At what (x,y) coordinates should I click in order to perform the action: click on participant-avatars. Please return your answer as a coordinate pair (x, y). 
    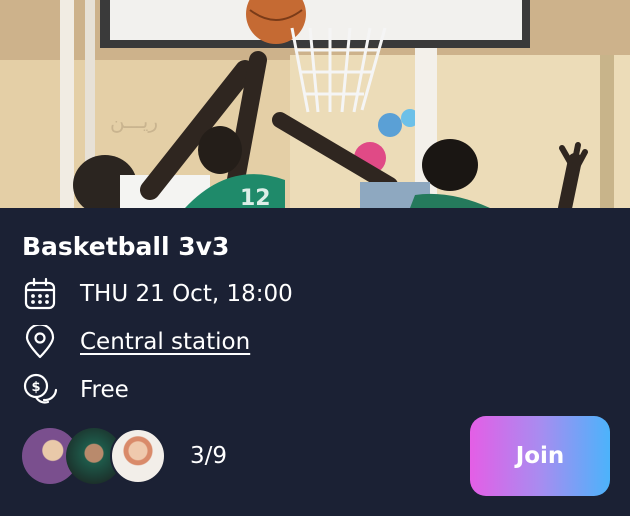
    Looking at the image, I should click on (97, 456).